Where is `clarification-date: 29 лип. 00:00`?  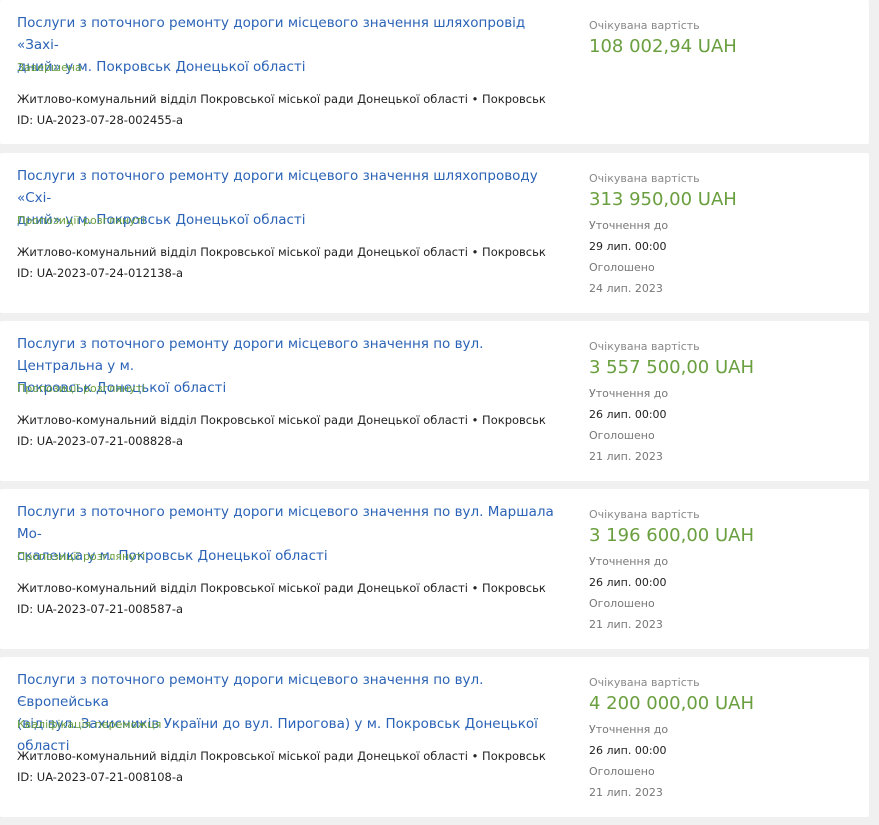 clarification-date: 29 лип. 00:00 is located at coordinates (628, 246).